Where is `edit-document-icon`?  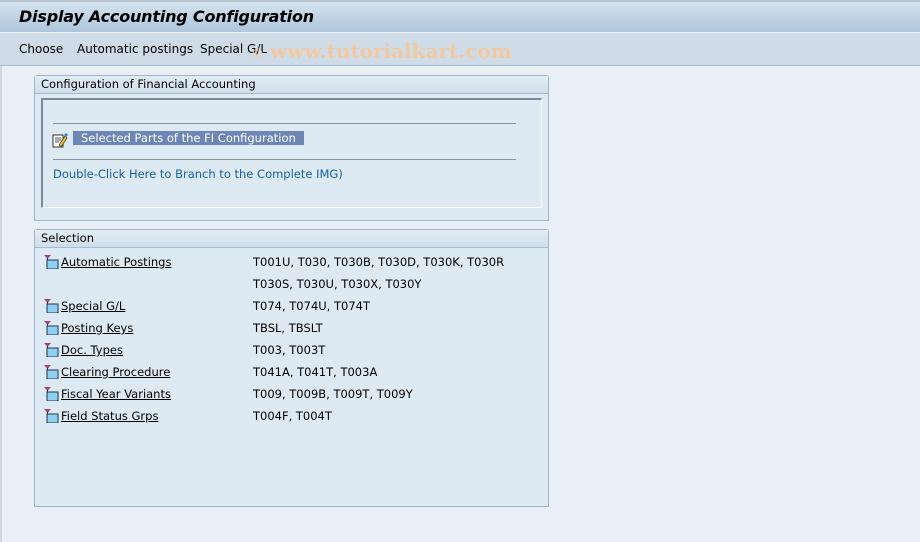
edit-document-icon is located at coordinates (60, 140).